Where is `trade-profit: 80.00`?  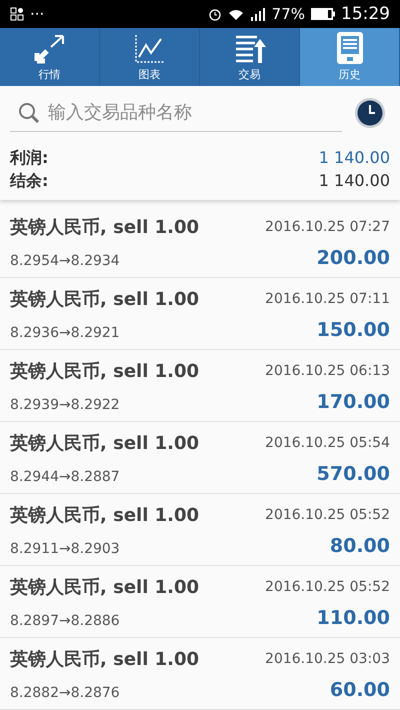
trade-profit: 80.00 is located at coordinates (359, 545).